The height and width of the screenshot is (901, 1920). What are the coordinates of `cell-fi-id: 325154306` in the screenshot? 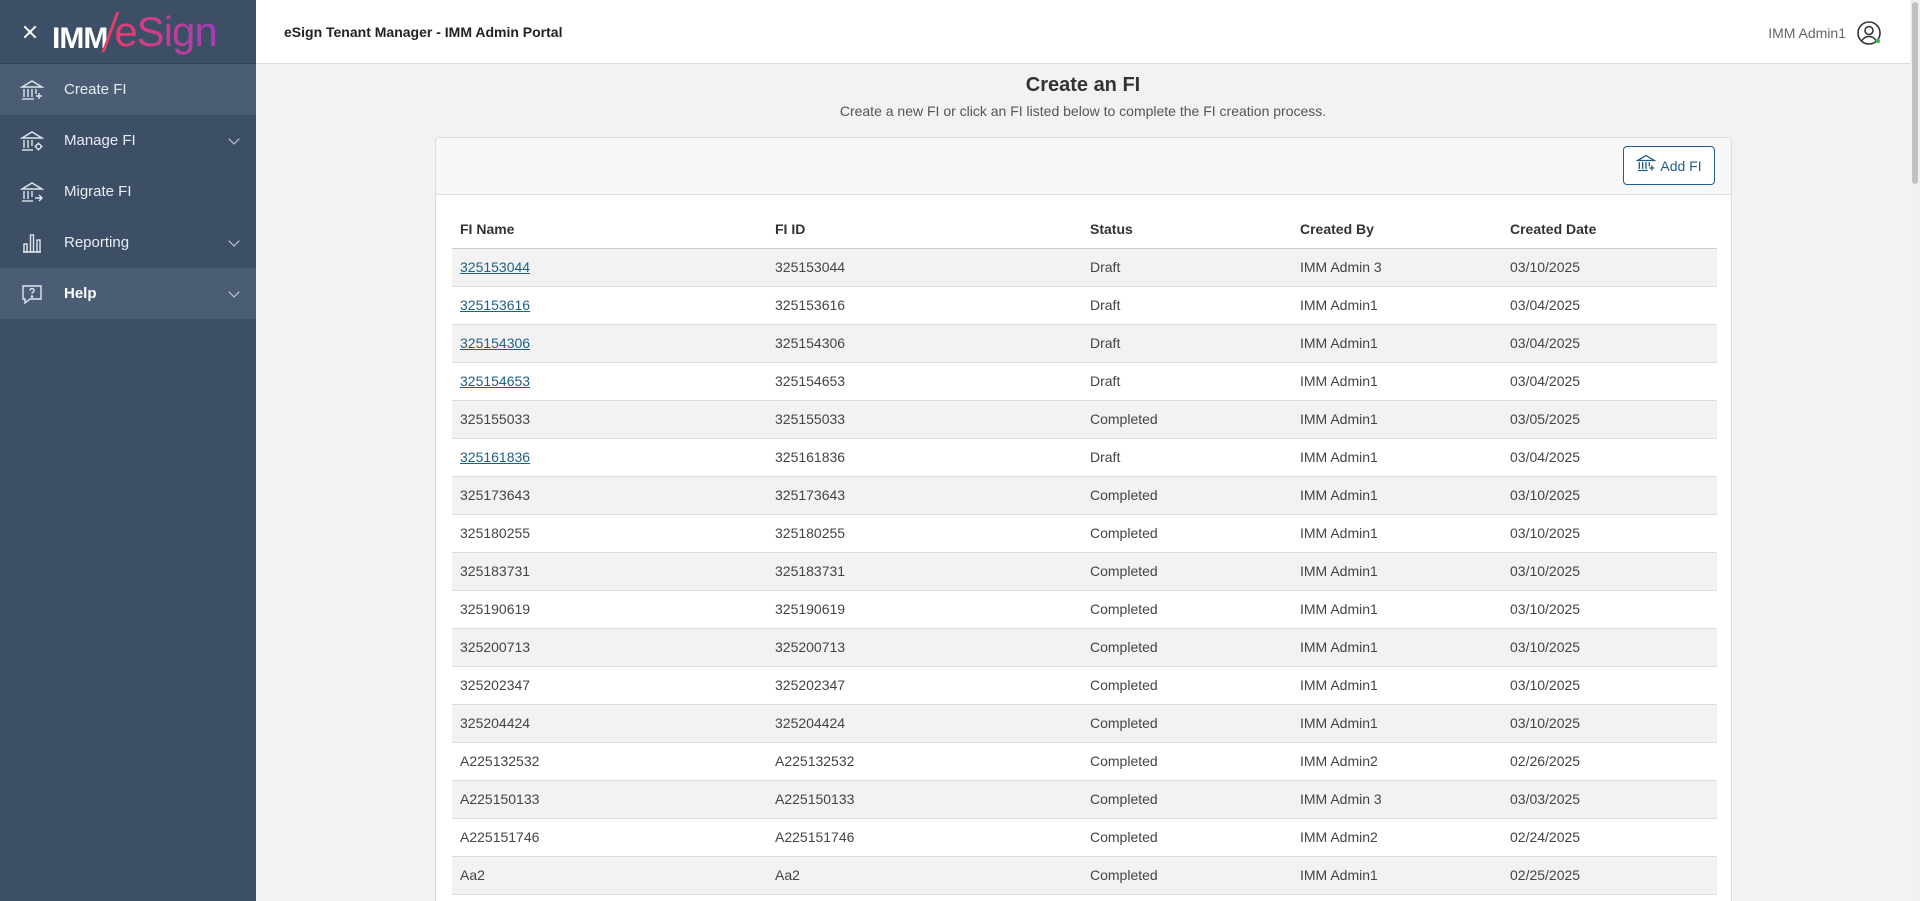 It's located at (924, 343).